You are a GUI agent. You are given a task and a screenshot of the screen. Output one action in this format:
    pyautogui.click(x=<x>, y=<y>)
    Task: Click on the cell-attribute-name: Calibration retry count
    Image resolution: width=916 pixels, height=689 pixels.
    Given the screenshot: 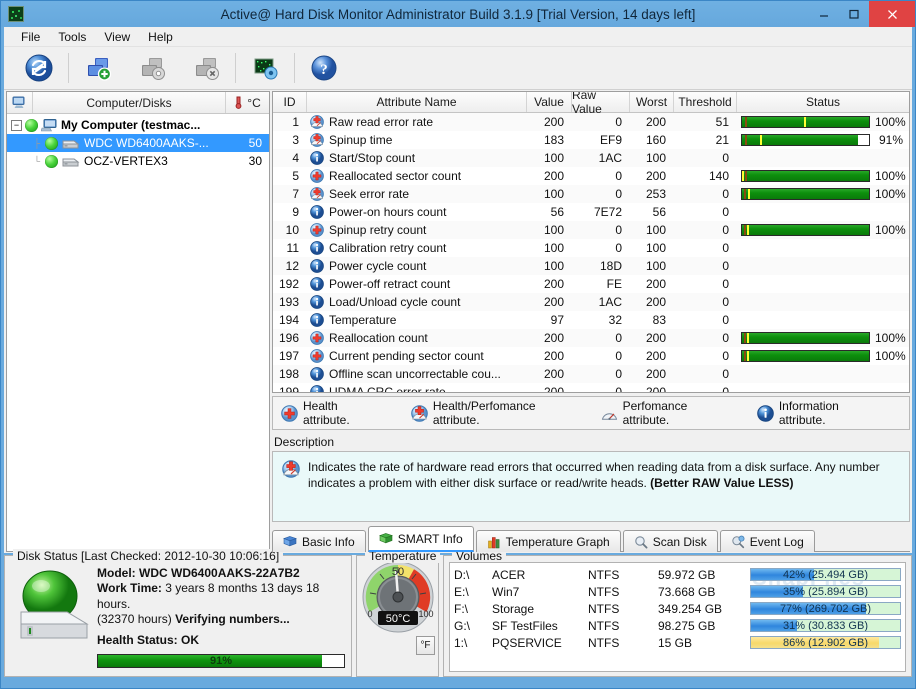 What is the action you would take?
    pyautogui.click(x=417, y=248)
    